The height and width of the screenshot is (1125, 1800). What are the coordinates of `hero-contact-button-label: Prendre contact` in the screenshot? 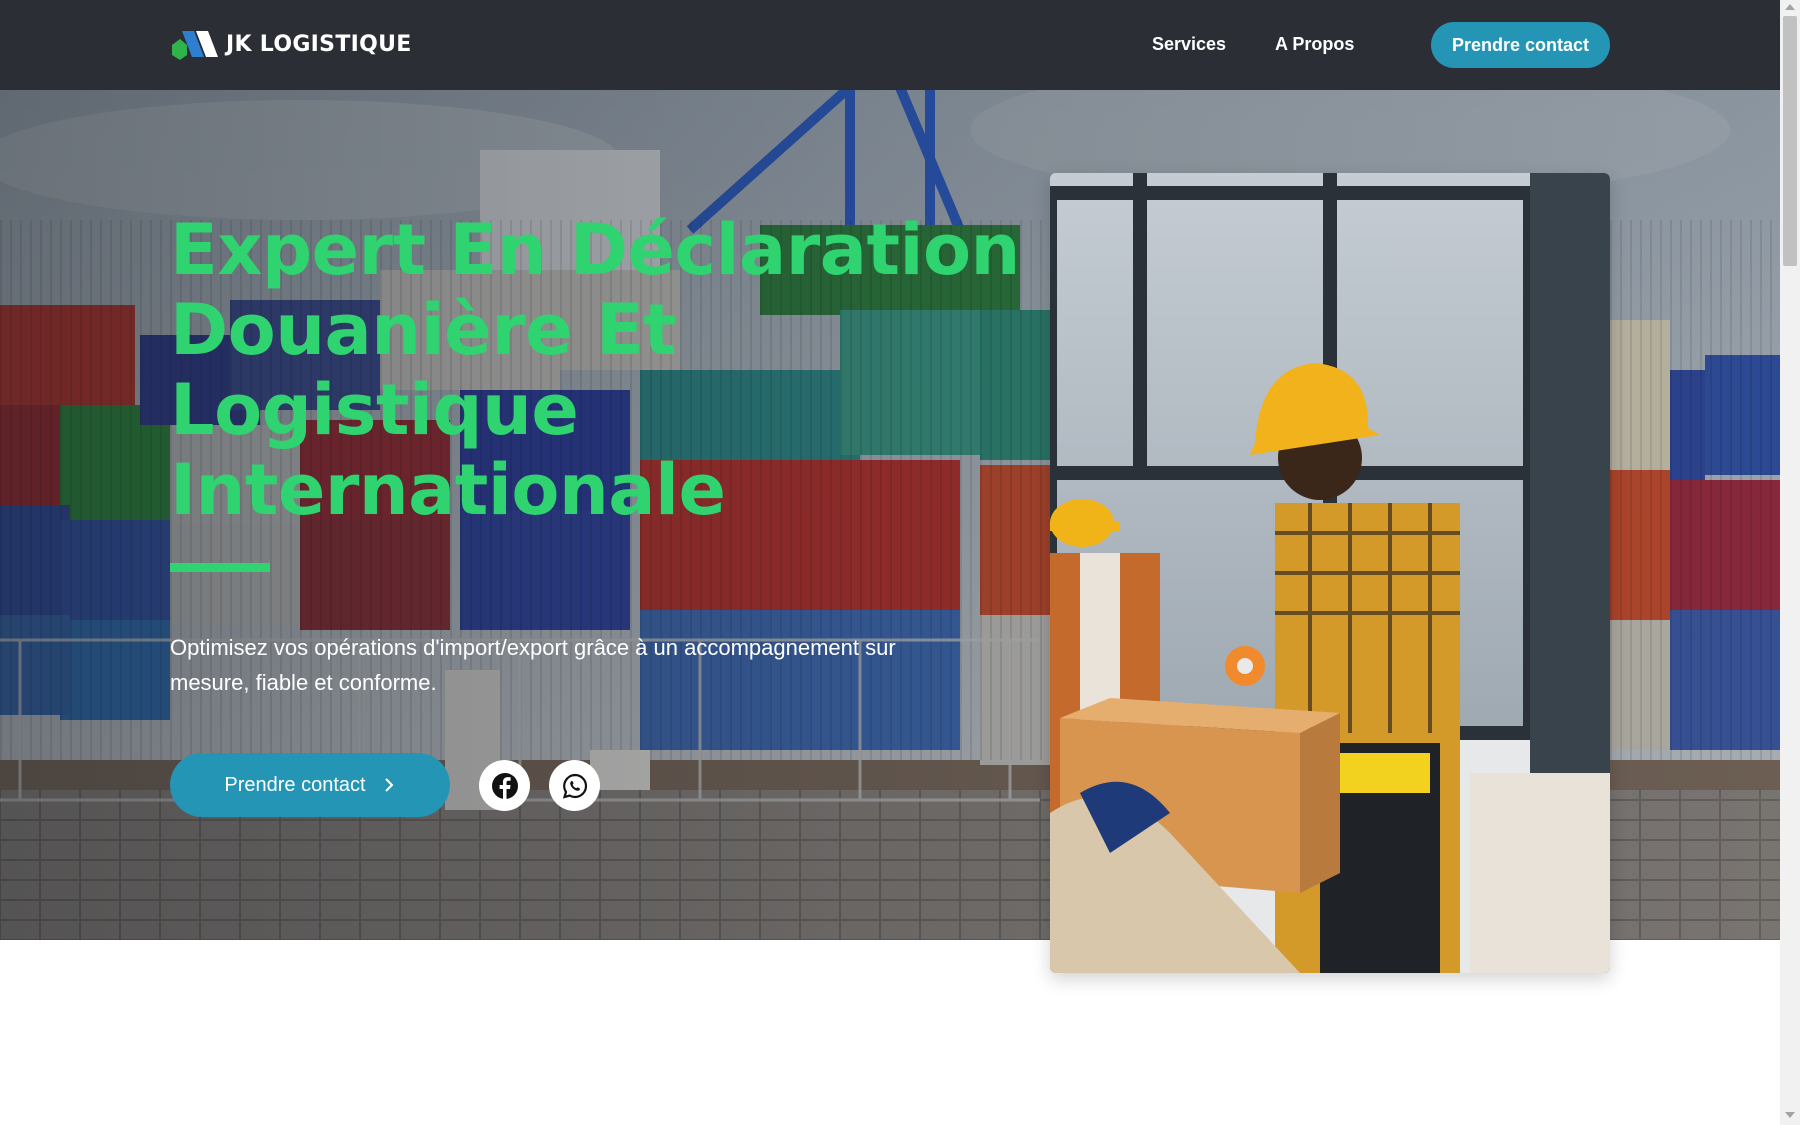 It's located at (295, 784).